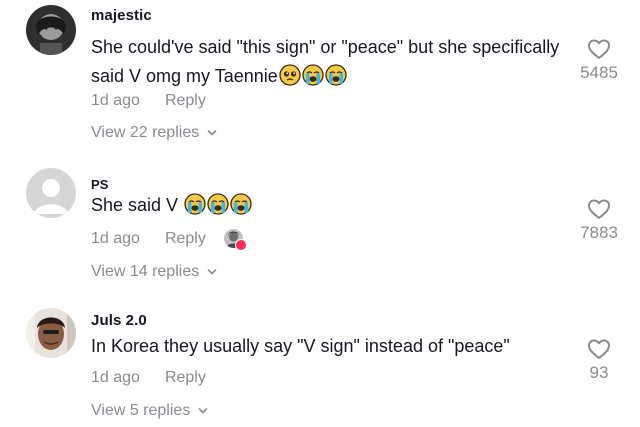 The width and height of the screenshot is (640, 427). What do you see at coordinates (141, 410) in the screenshot?
I see `view-replies-label: View 5 replies` at bounding box center [141, 410].